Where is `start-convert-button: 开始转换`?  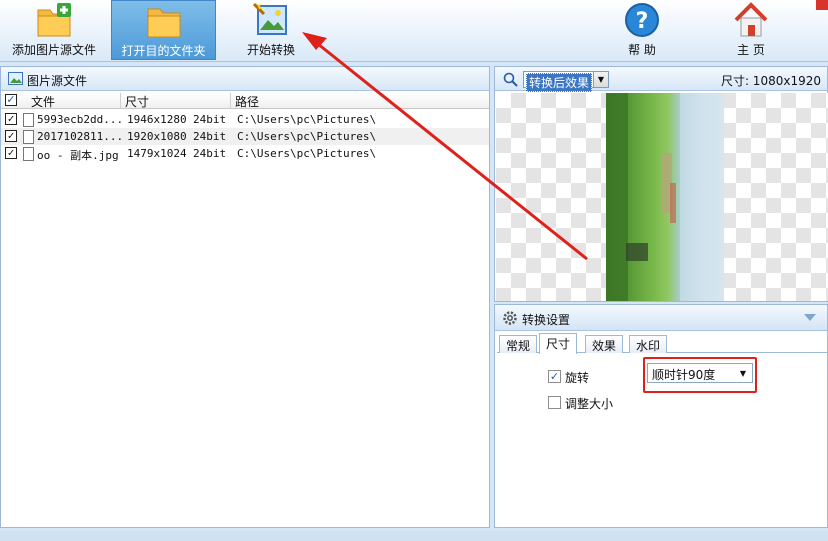
start-convert-button: 开始转换 is located at coordinates (271, 30).